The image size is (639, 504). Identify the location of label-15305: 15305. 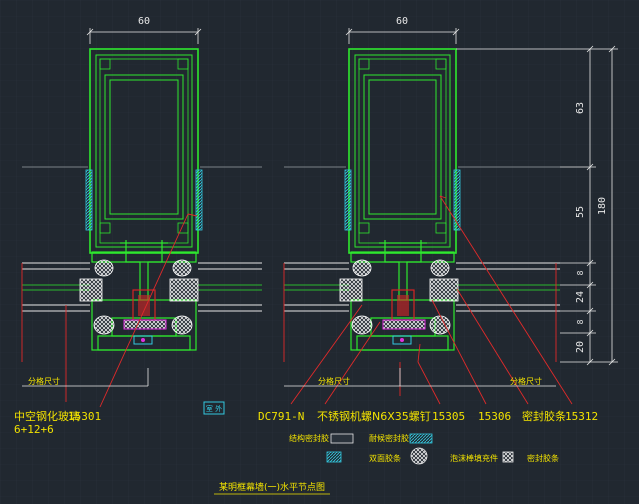
(448, 416).